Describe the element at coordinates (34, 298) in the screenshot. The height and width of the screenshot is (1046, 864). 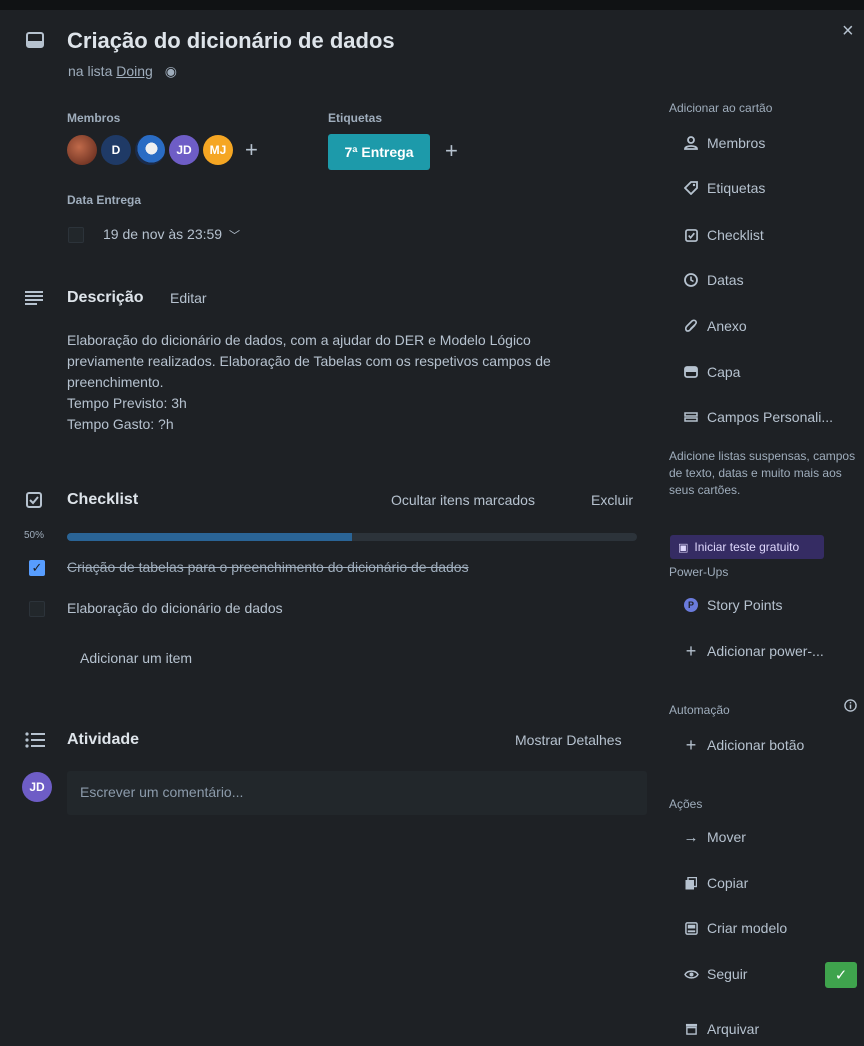
I see `description-icon` at that location.